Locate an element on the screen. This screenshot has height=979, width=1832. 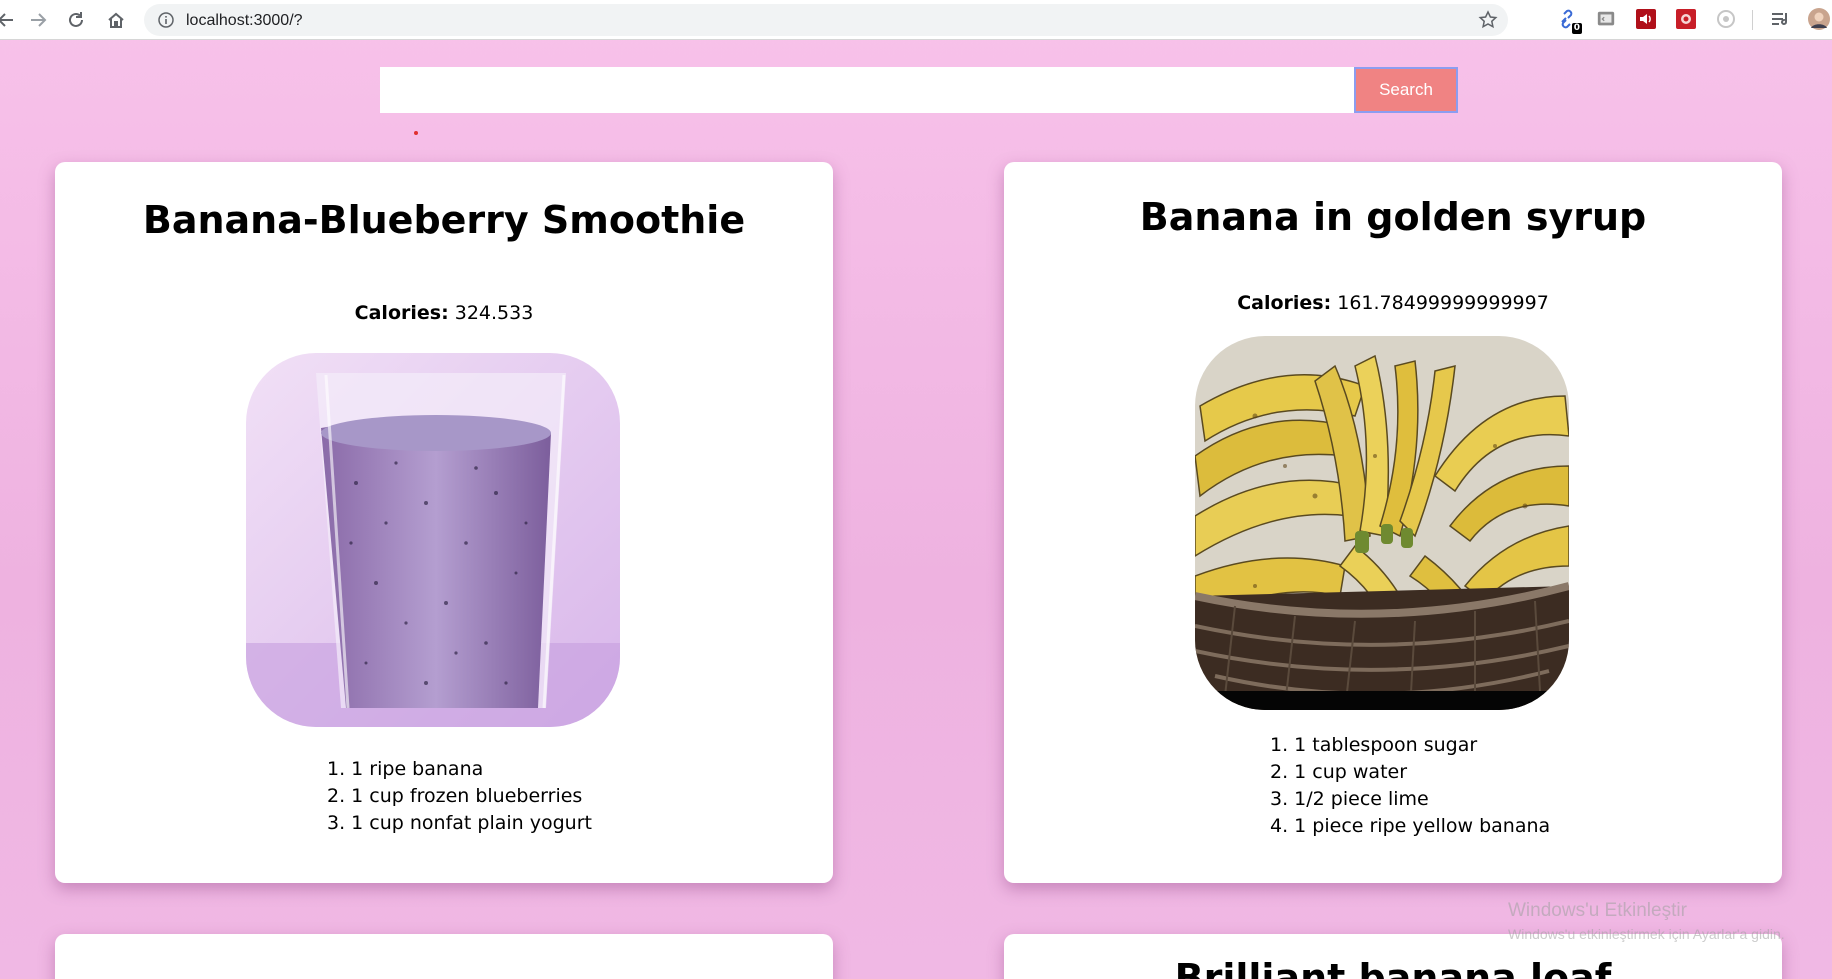
address-bar: localhost:3000/? is located at coordinates (826, 20).